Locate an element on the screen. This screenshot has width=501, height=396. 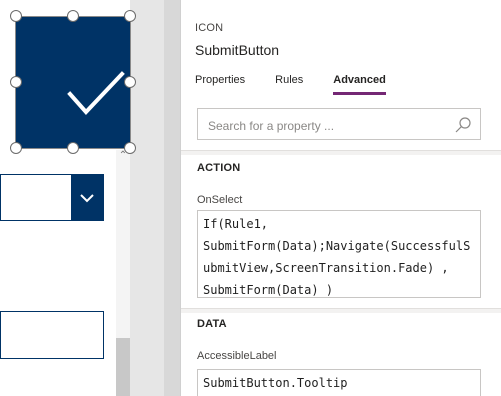
chevron-down-icon is located at coordinates (87, 197).